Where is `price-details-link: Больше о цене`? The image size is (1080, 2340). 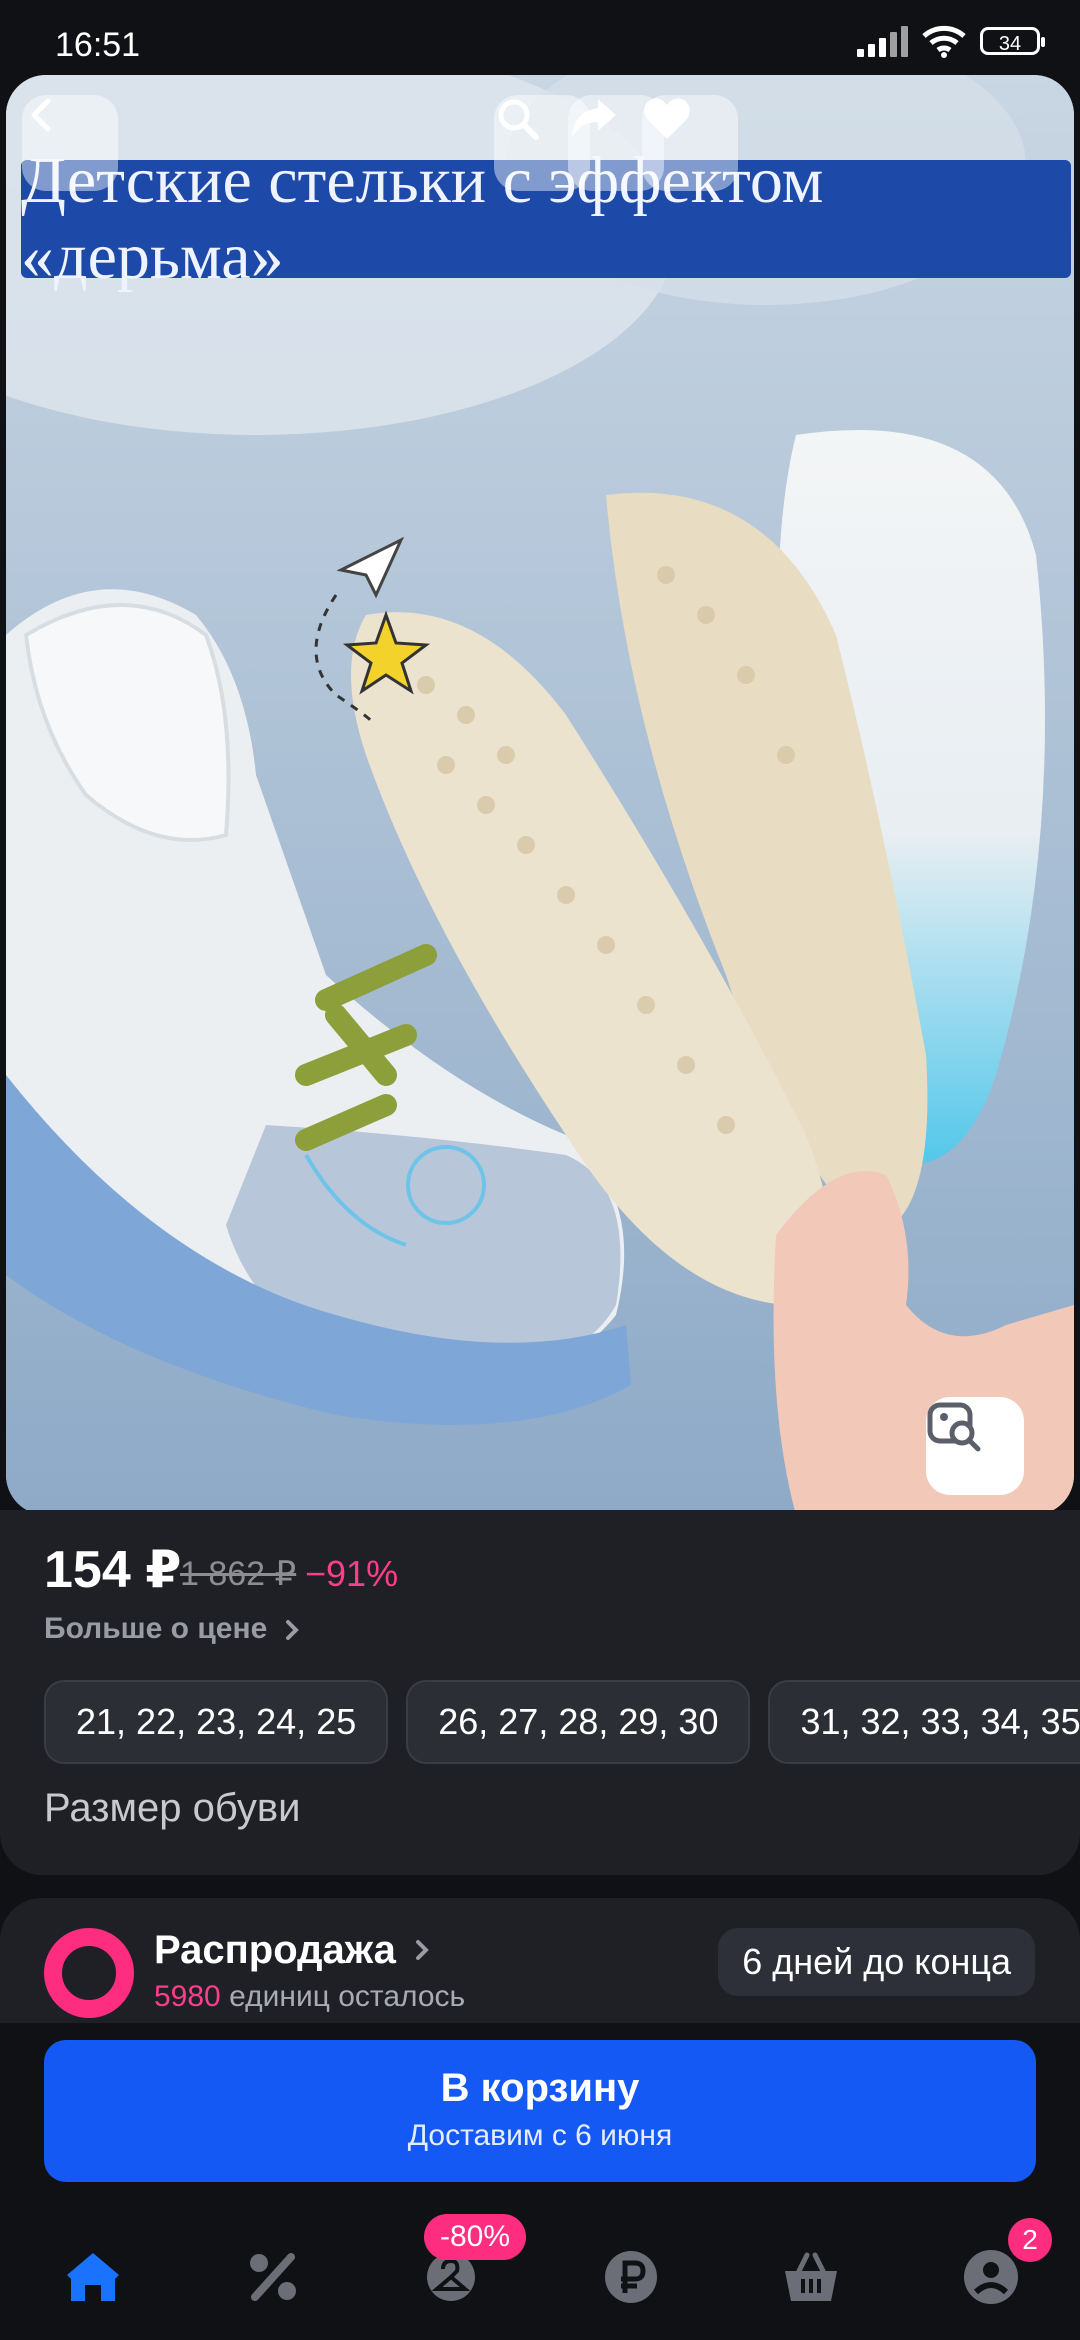
price-details-link: Больше о цене is located at coordinates (173, 1629).